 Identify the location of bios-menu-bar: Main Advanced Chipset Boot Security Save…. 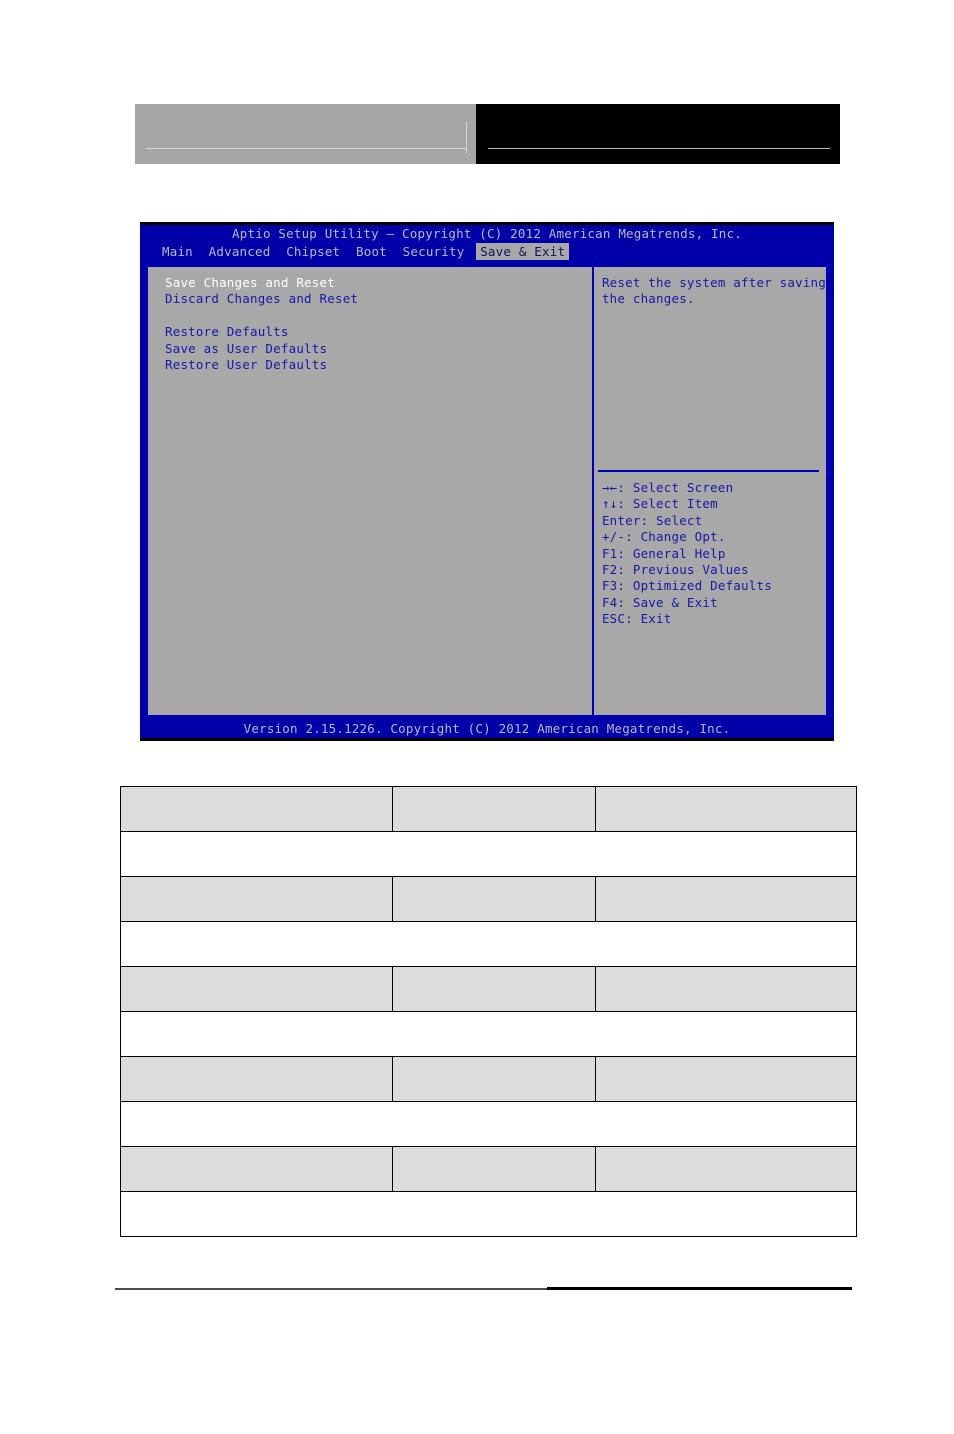
(487, 251).